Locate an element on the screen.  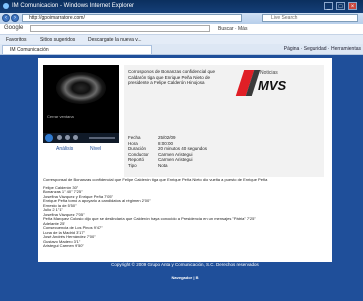
disc-visual is located at coordinates (81, 88).